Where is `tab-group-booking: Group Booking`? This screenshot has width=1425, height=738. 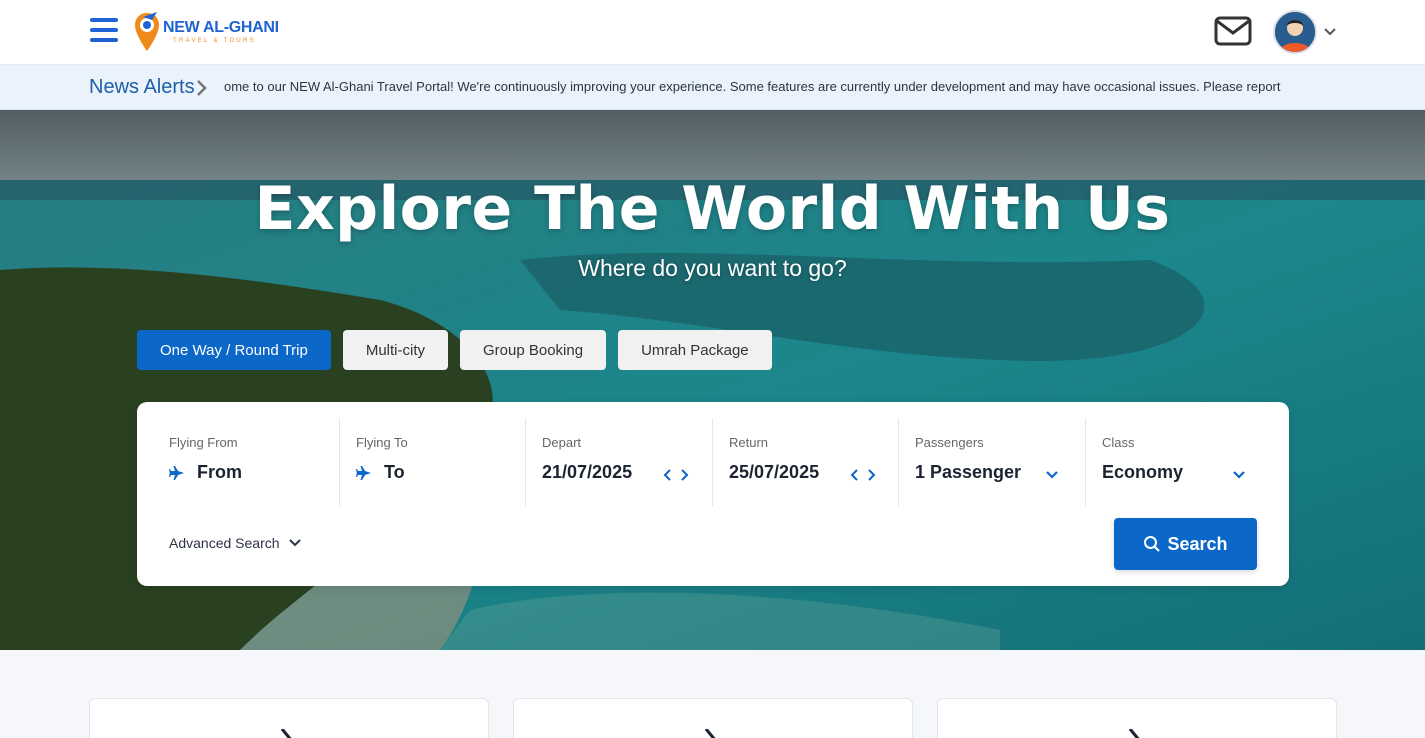 tab-group-booking: Group Booking is located at coordinates (533, 350).